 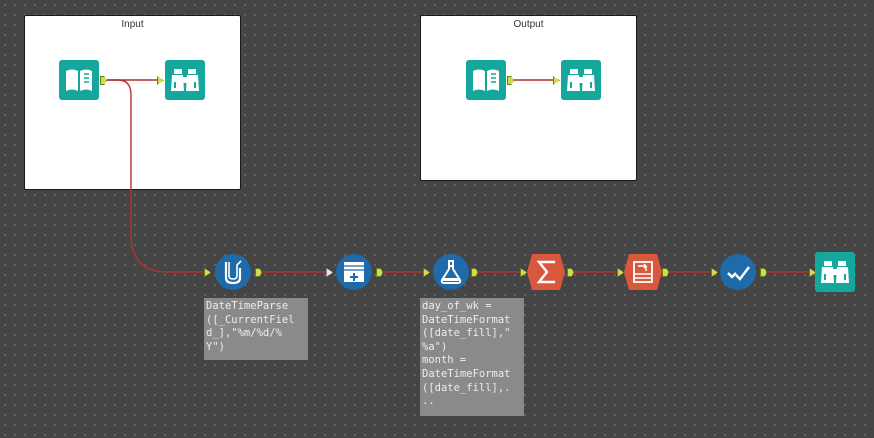 I want to click on flask-icon, so click(x=451, y=272).